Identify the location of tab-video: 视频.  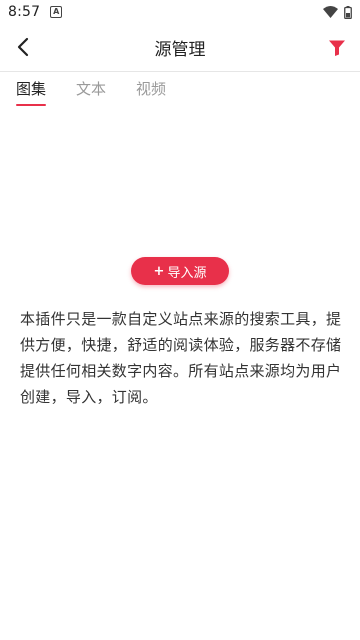
(151, 90).